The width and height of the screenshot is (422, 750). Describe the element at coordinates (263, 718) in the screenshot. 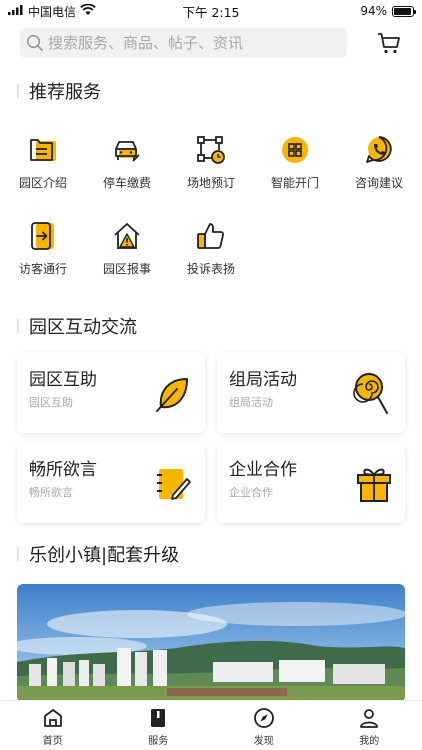

I see `compass-icon` at that location.